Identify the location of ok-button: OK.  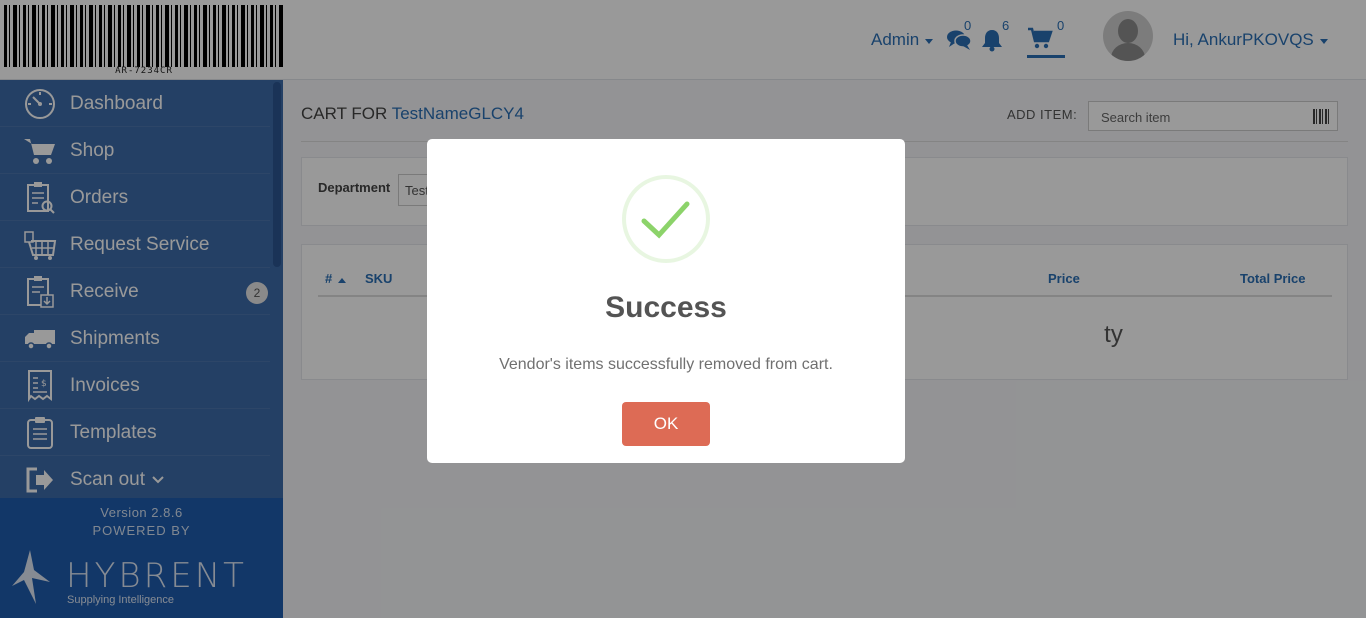
(666, 424).